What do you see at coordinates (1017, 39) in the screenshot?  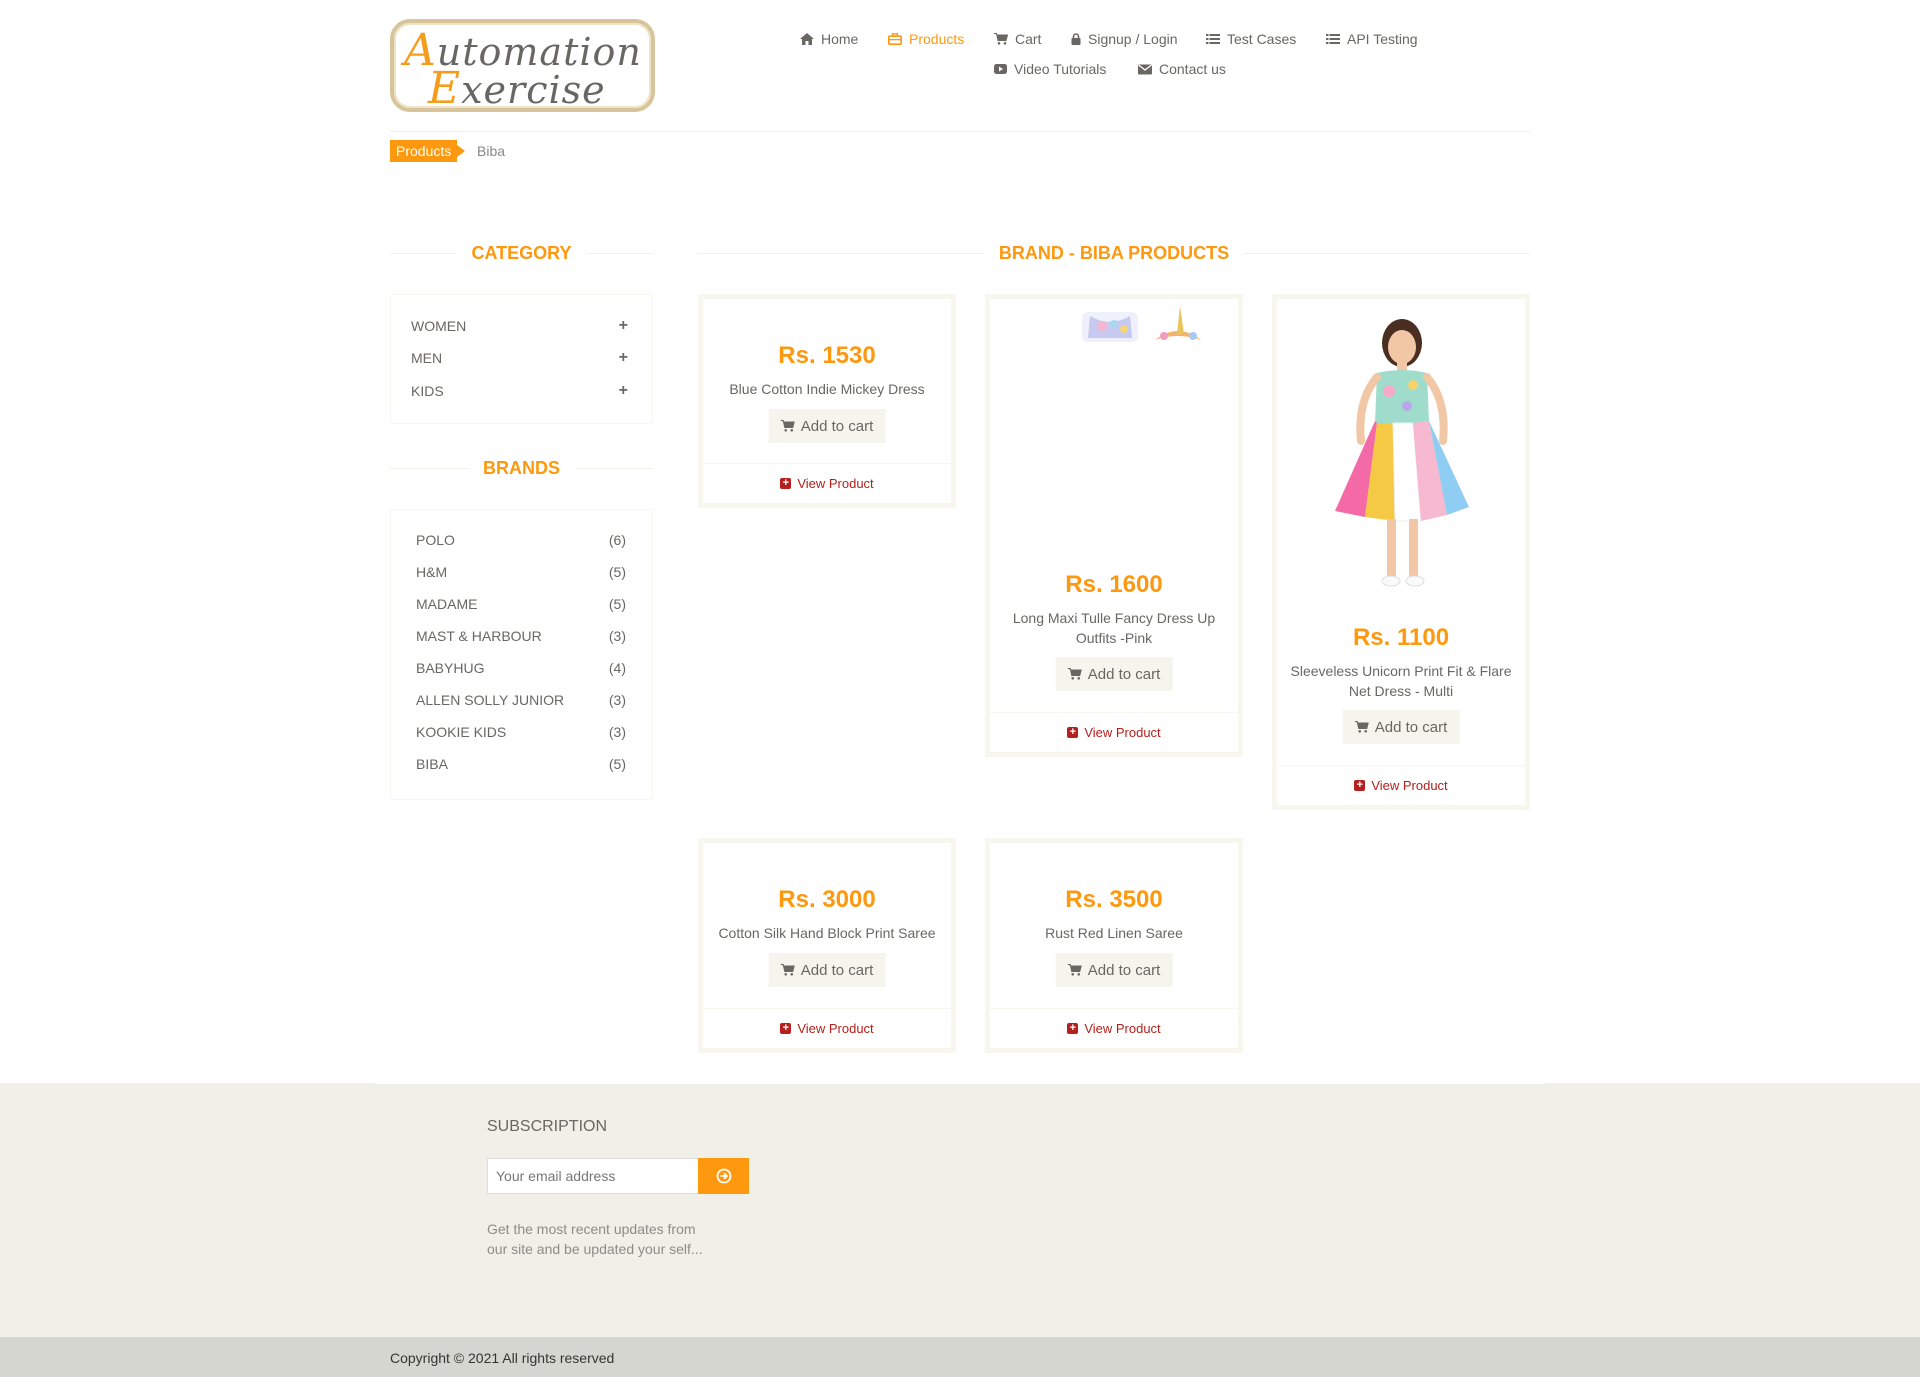 I see `nav-cart: Cart` at bounding box center [1017, 39].